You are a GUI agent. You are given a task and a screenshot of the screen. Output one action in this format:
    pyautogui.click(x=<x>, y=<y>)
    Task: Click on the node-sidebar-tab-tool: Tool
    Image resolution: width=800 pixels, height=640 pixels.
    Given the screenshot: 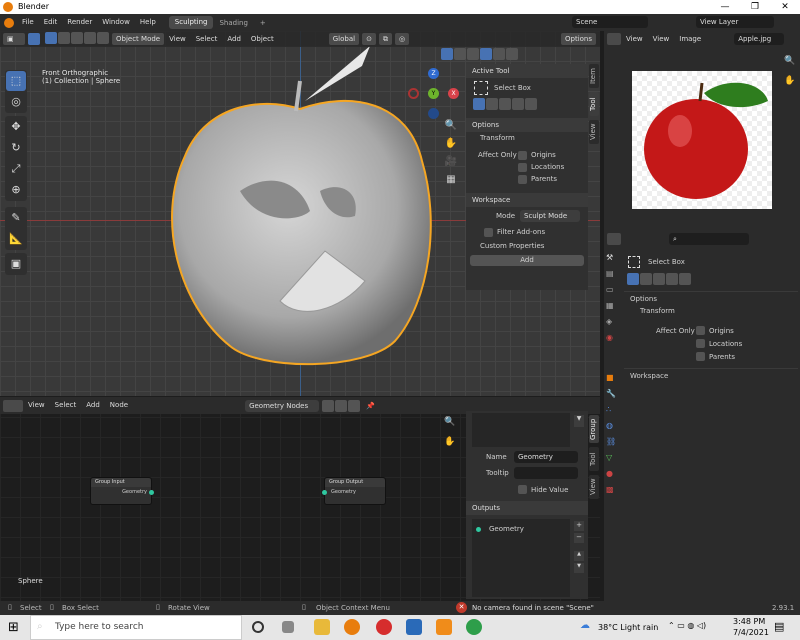 What is the action you would take?
    pyautogui.click(x=594, y=459)
    